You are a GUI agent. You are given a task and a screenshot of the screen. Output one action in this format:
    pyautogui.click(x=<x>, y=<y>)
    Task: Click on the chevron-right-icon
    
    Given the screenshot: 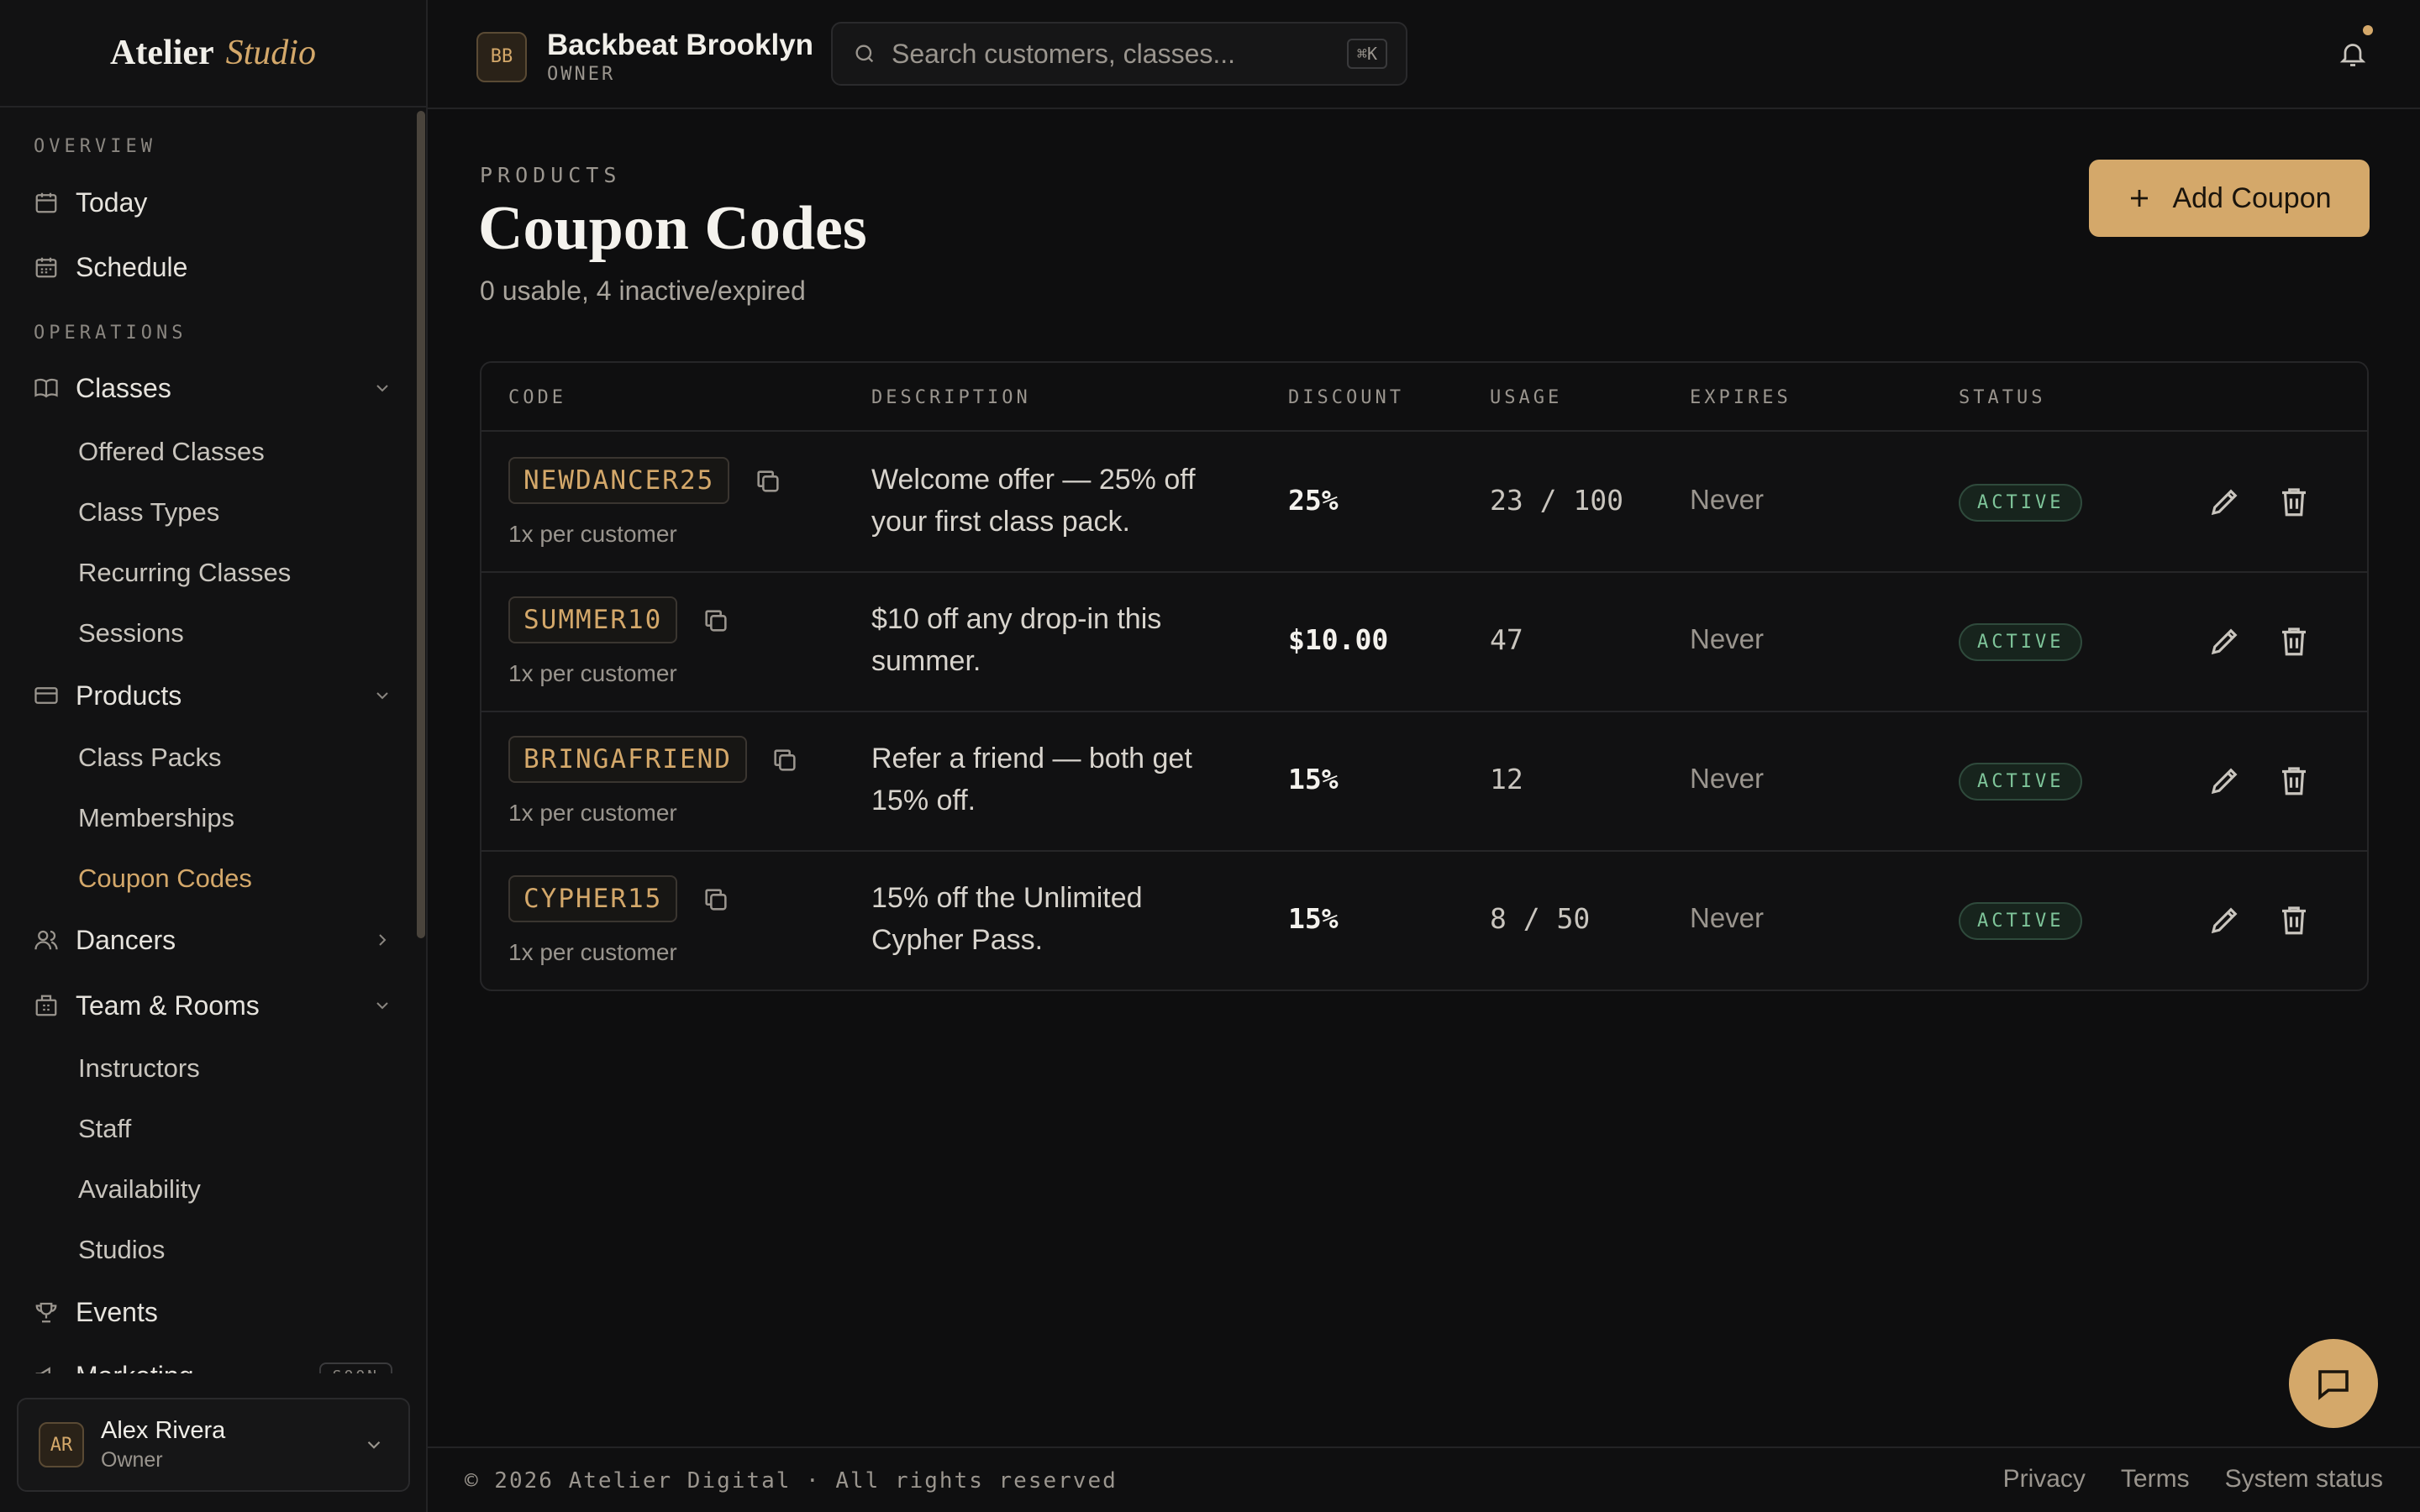 What is the action you would take?
    pyautogui.click(x=382, y=940)
    